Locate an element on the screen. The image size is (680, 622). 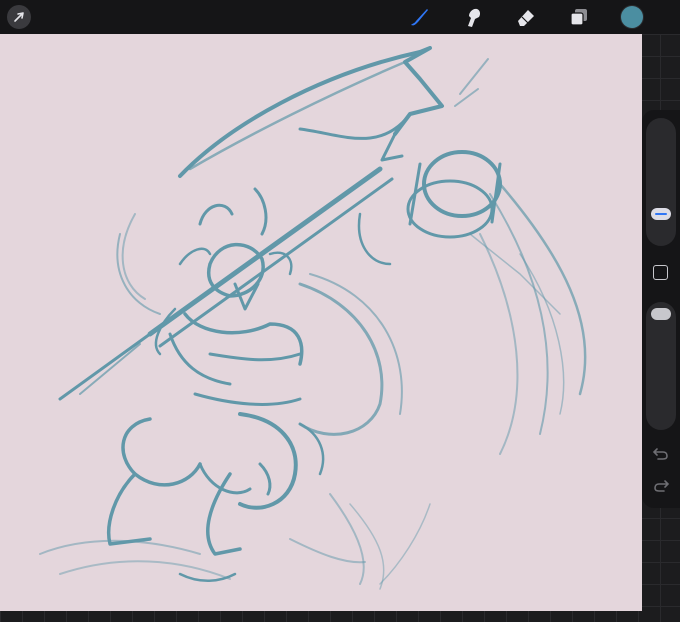
brush-size-knob is located at coordinates (661, 214).